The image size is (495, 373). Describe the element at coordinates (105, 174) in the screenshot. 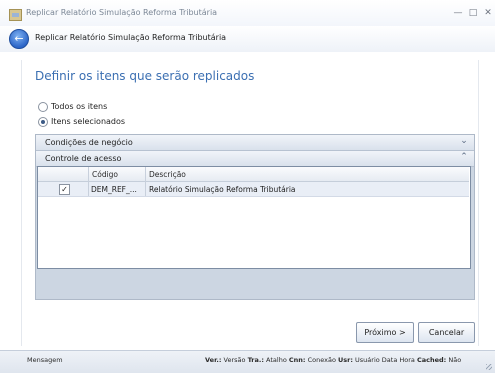

I see `column-header-codigo: Código` at that location.